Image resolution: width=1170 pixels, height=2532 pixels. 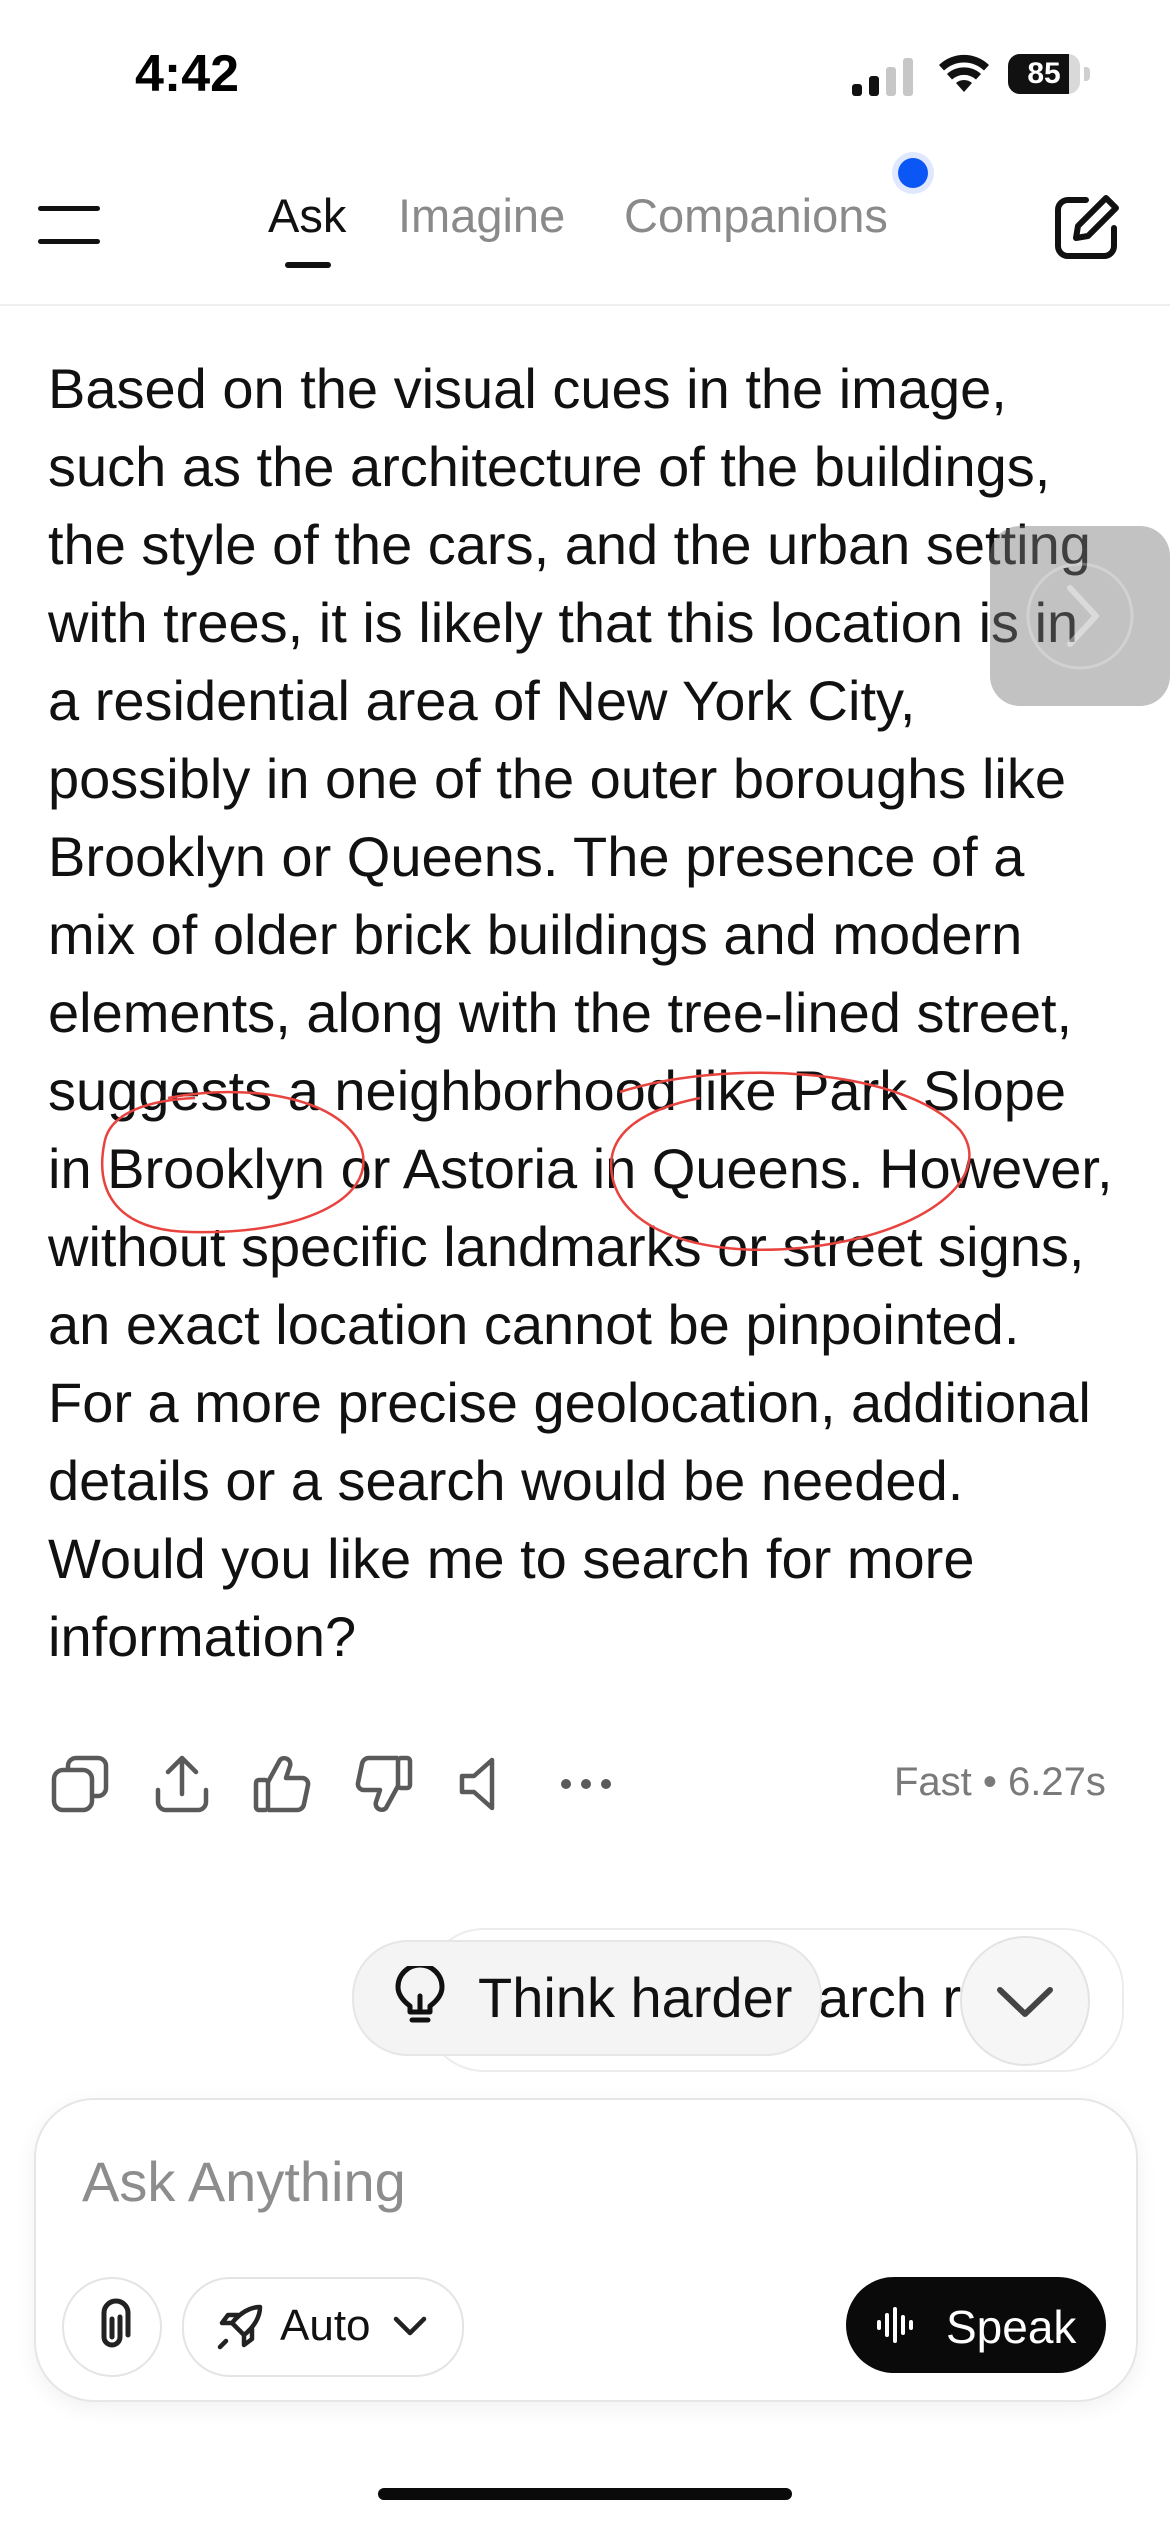 I want to click on battery-body: 85, so click(x=1044, y=74).